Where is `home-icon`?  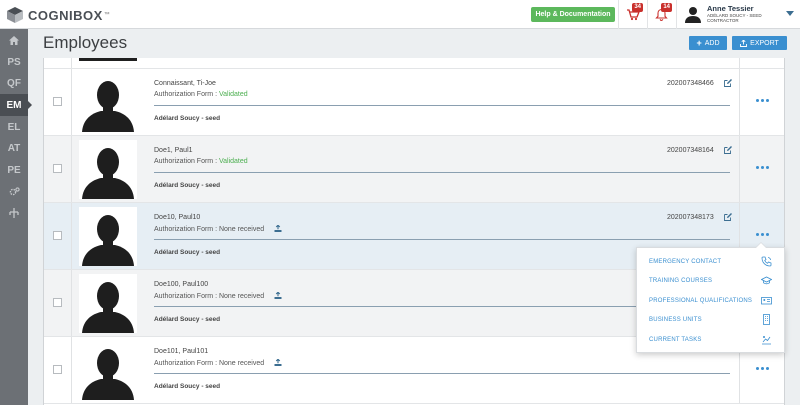
home-icon is located at coordinates (14, 40).